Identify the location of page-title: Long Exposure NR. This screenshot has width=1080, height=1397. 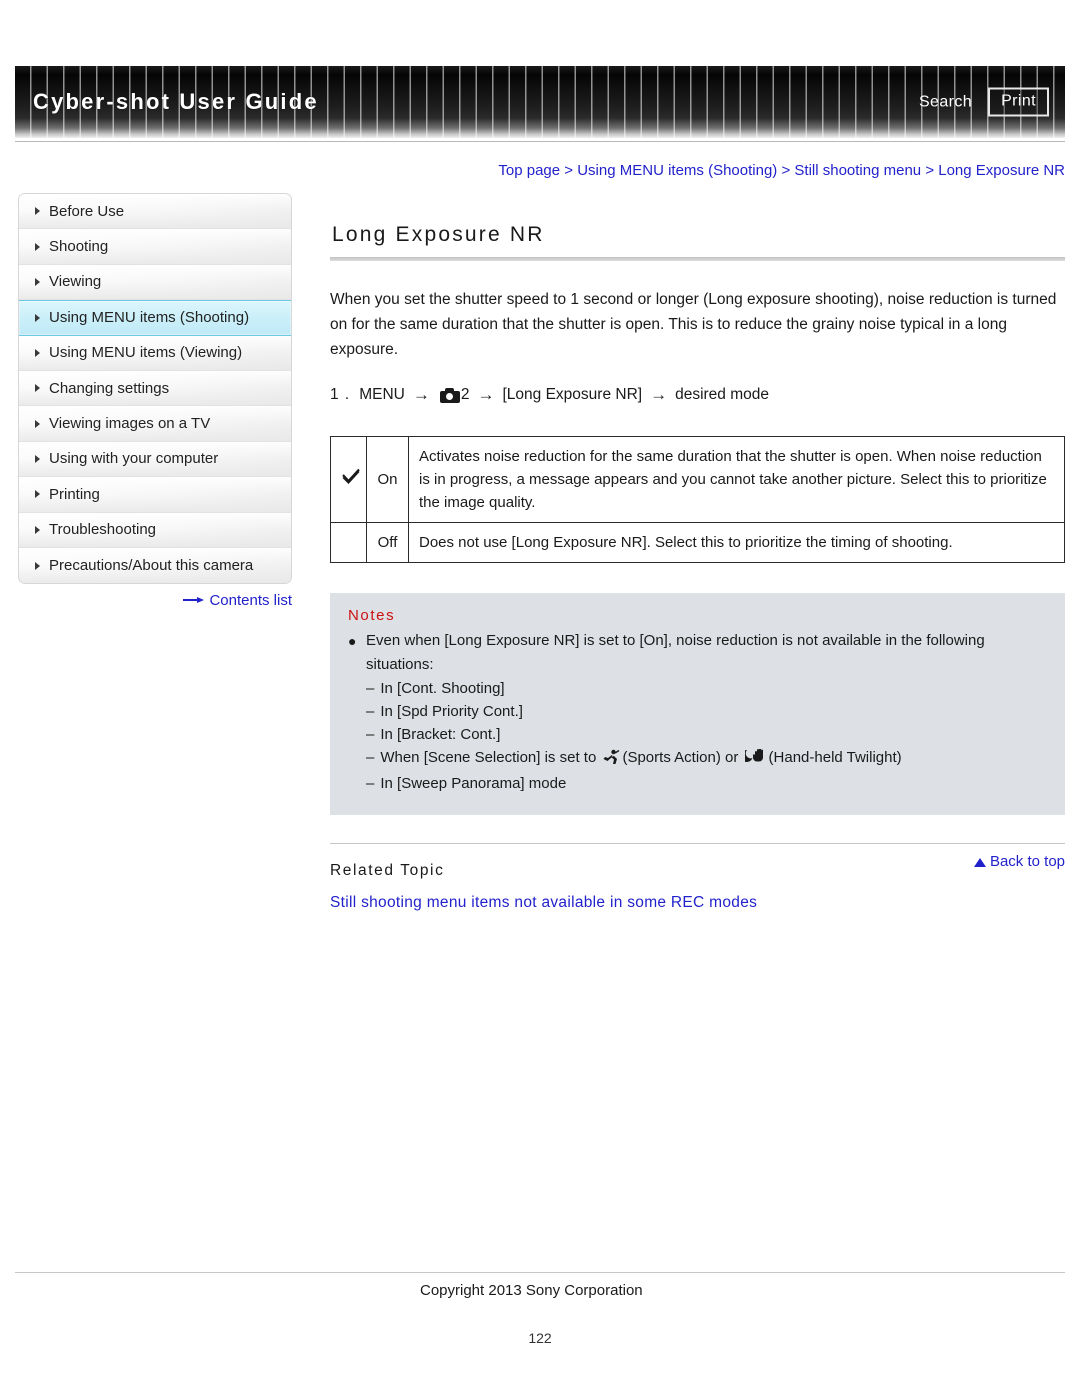
(438, 234).